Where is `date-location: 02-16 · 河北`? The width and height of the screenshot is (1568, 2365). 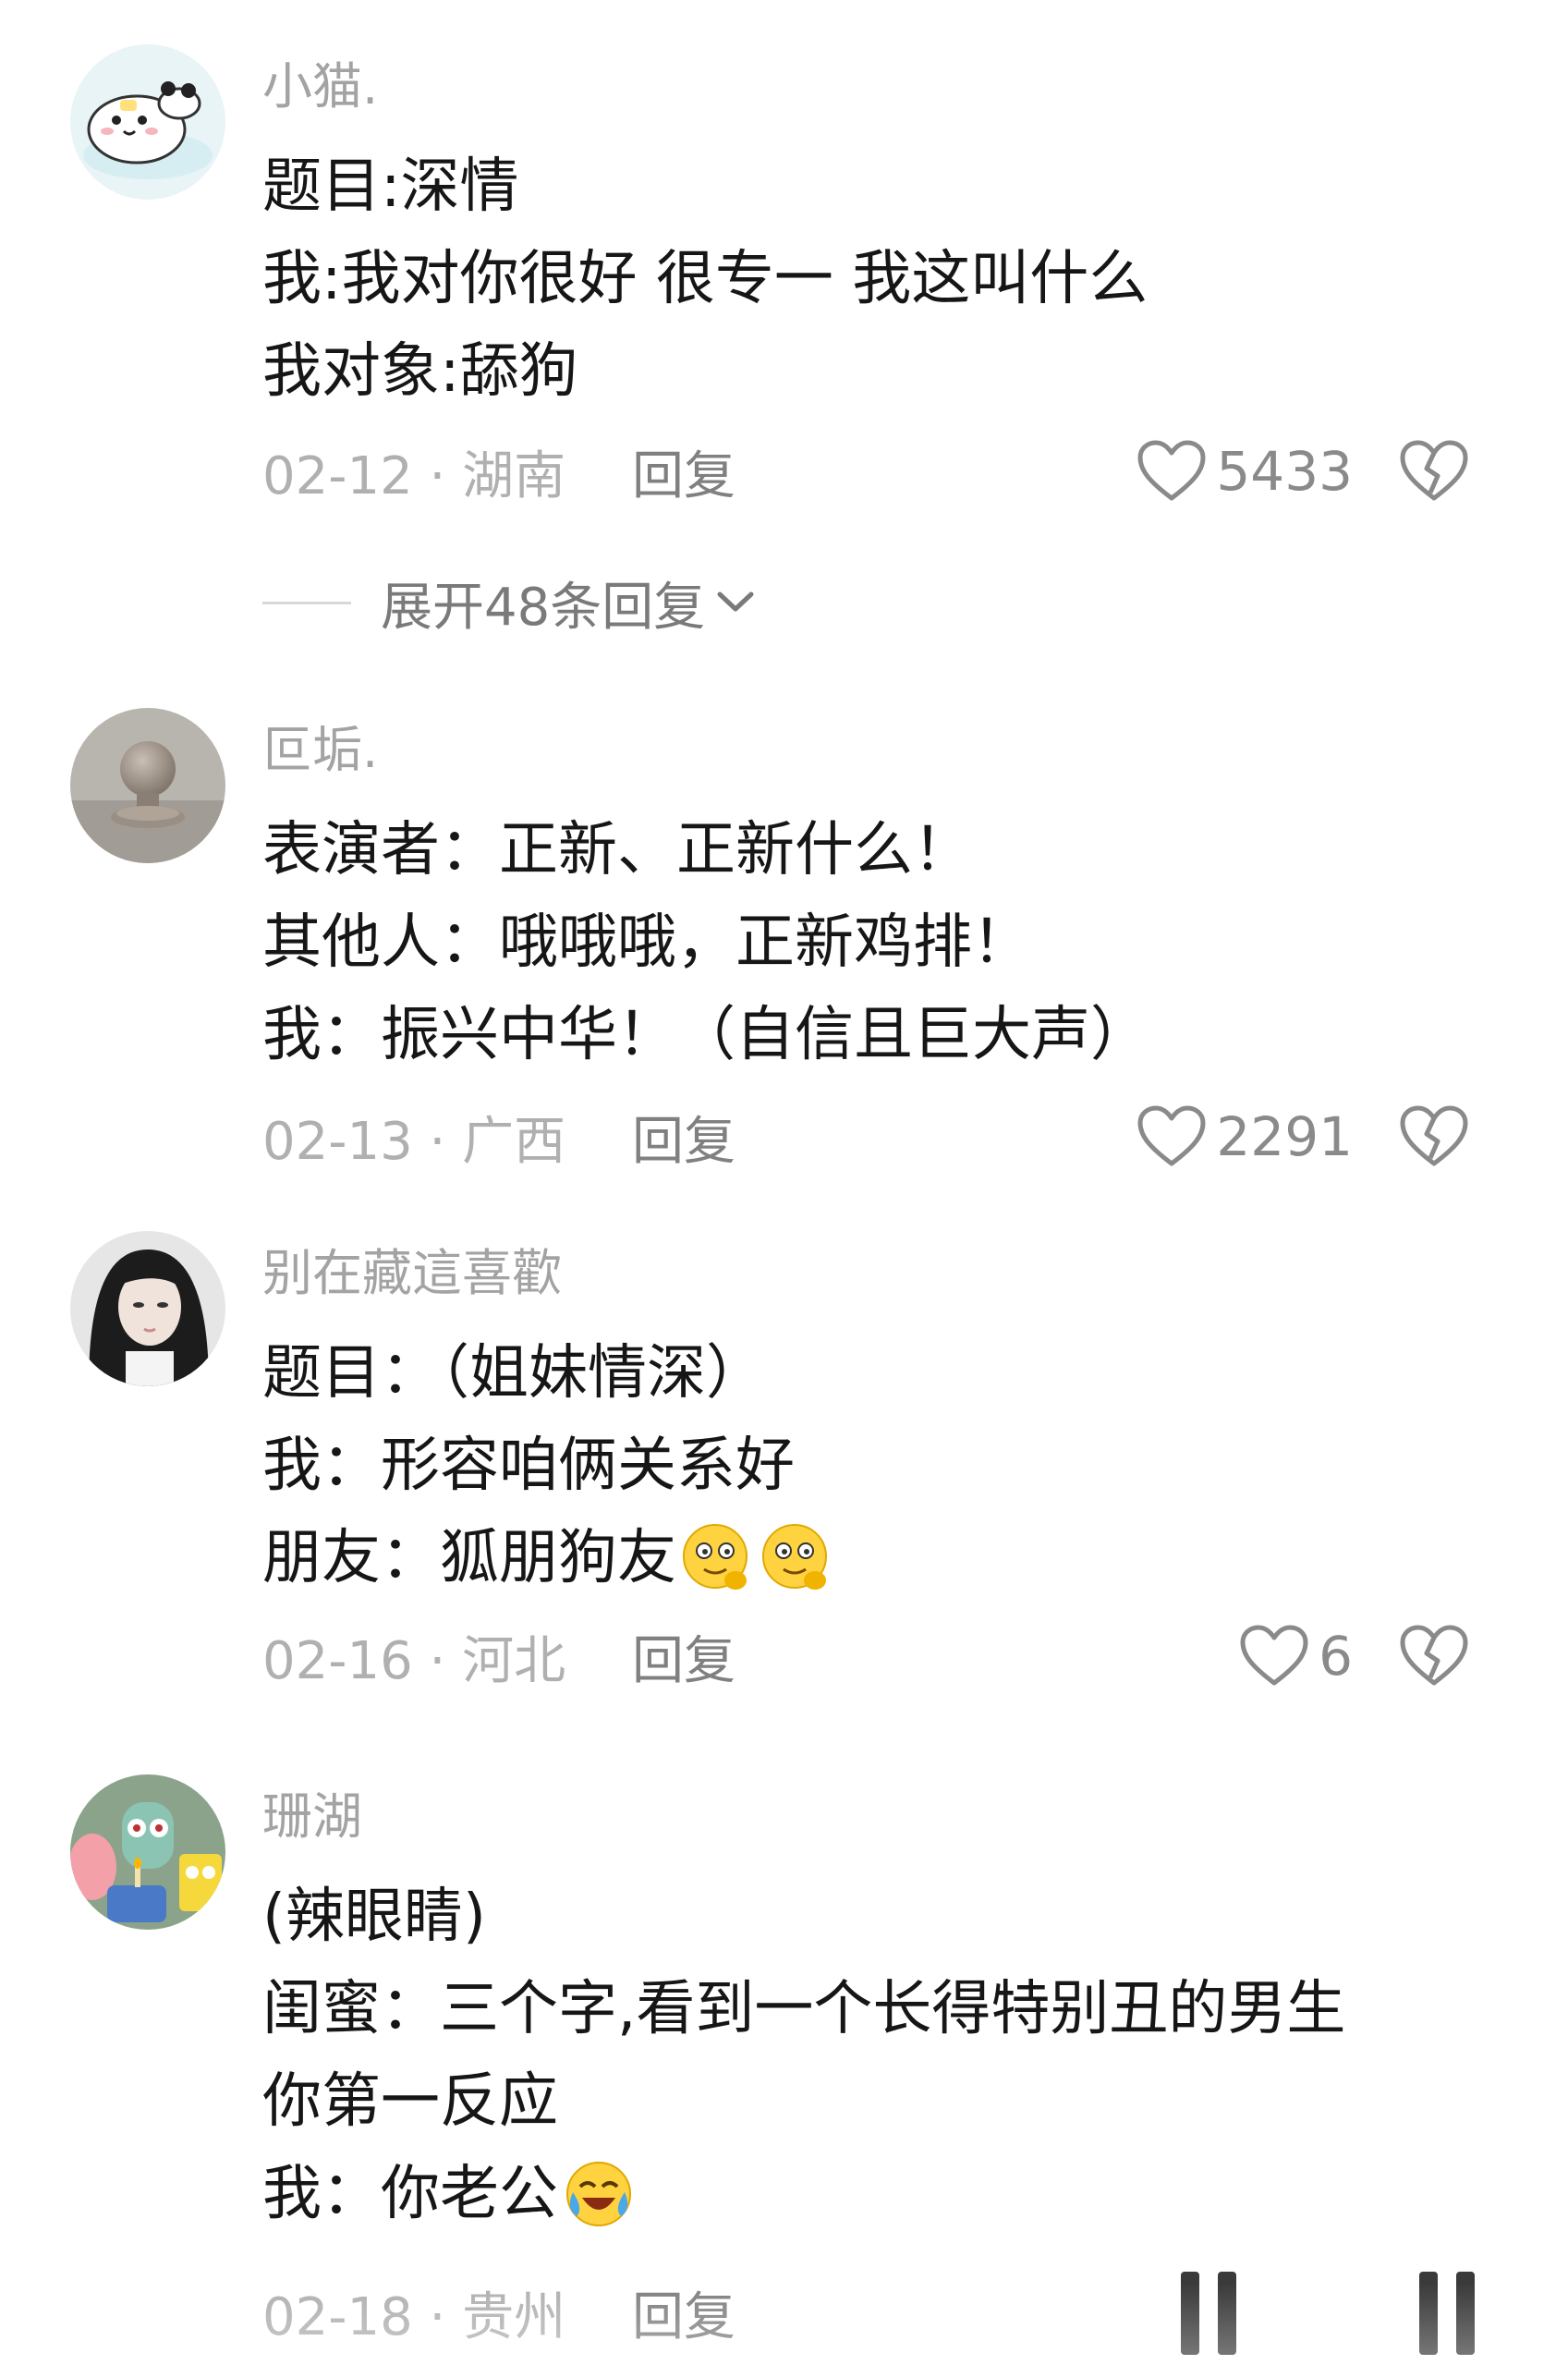
date-location: 02-16 · 河北 is located at coordinates (414, 1660).